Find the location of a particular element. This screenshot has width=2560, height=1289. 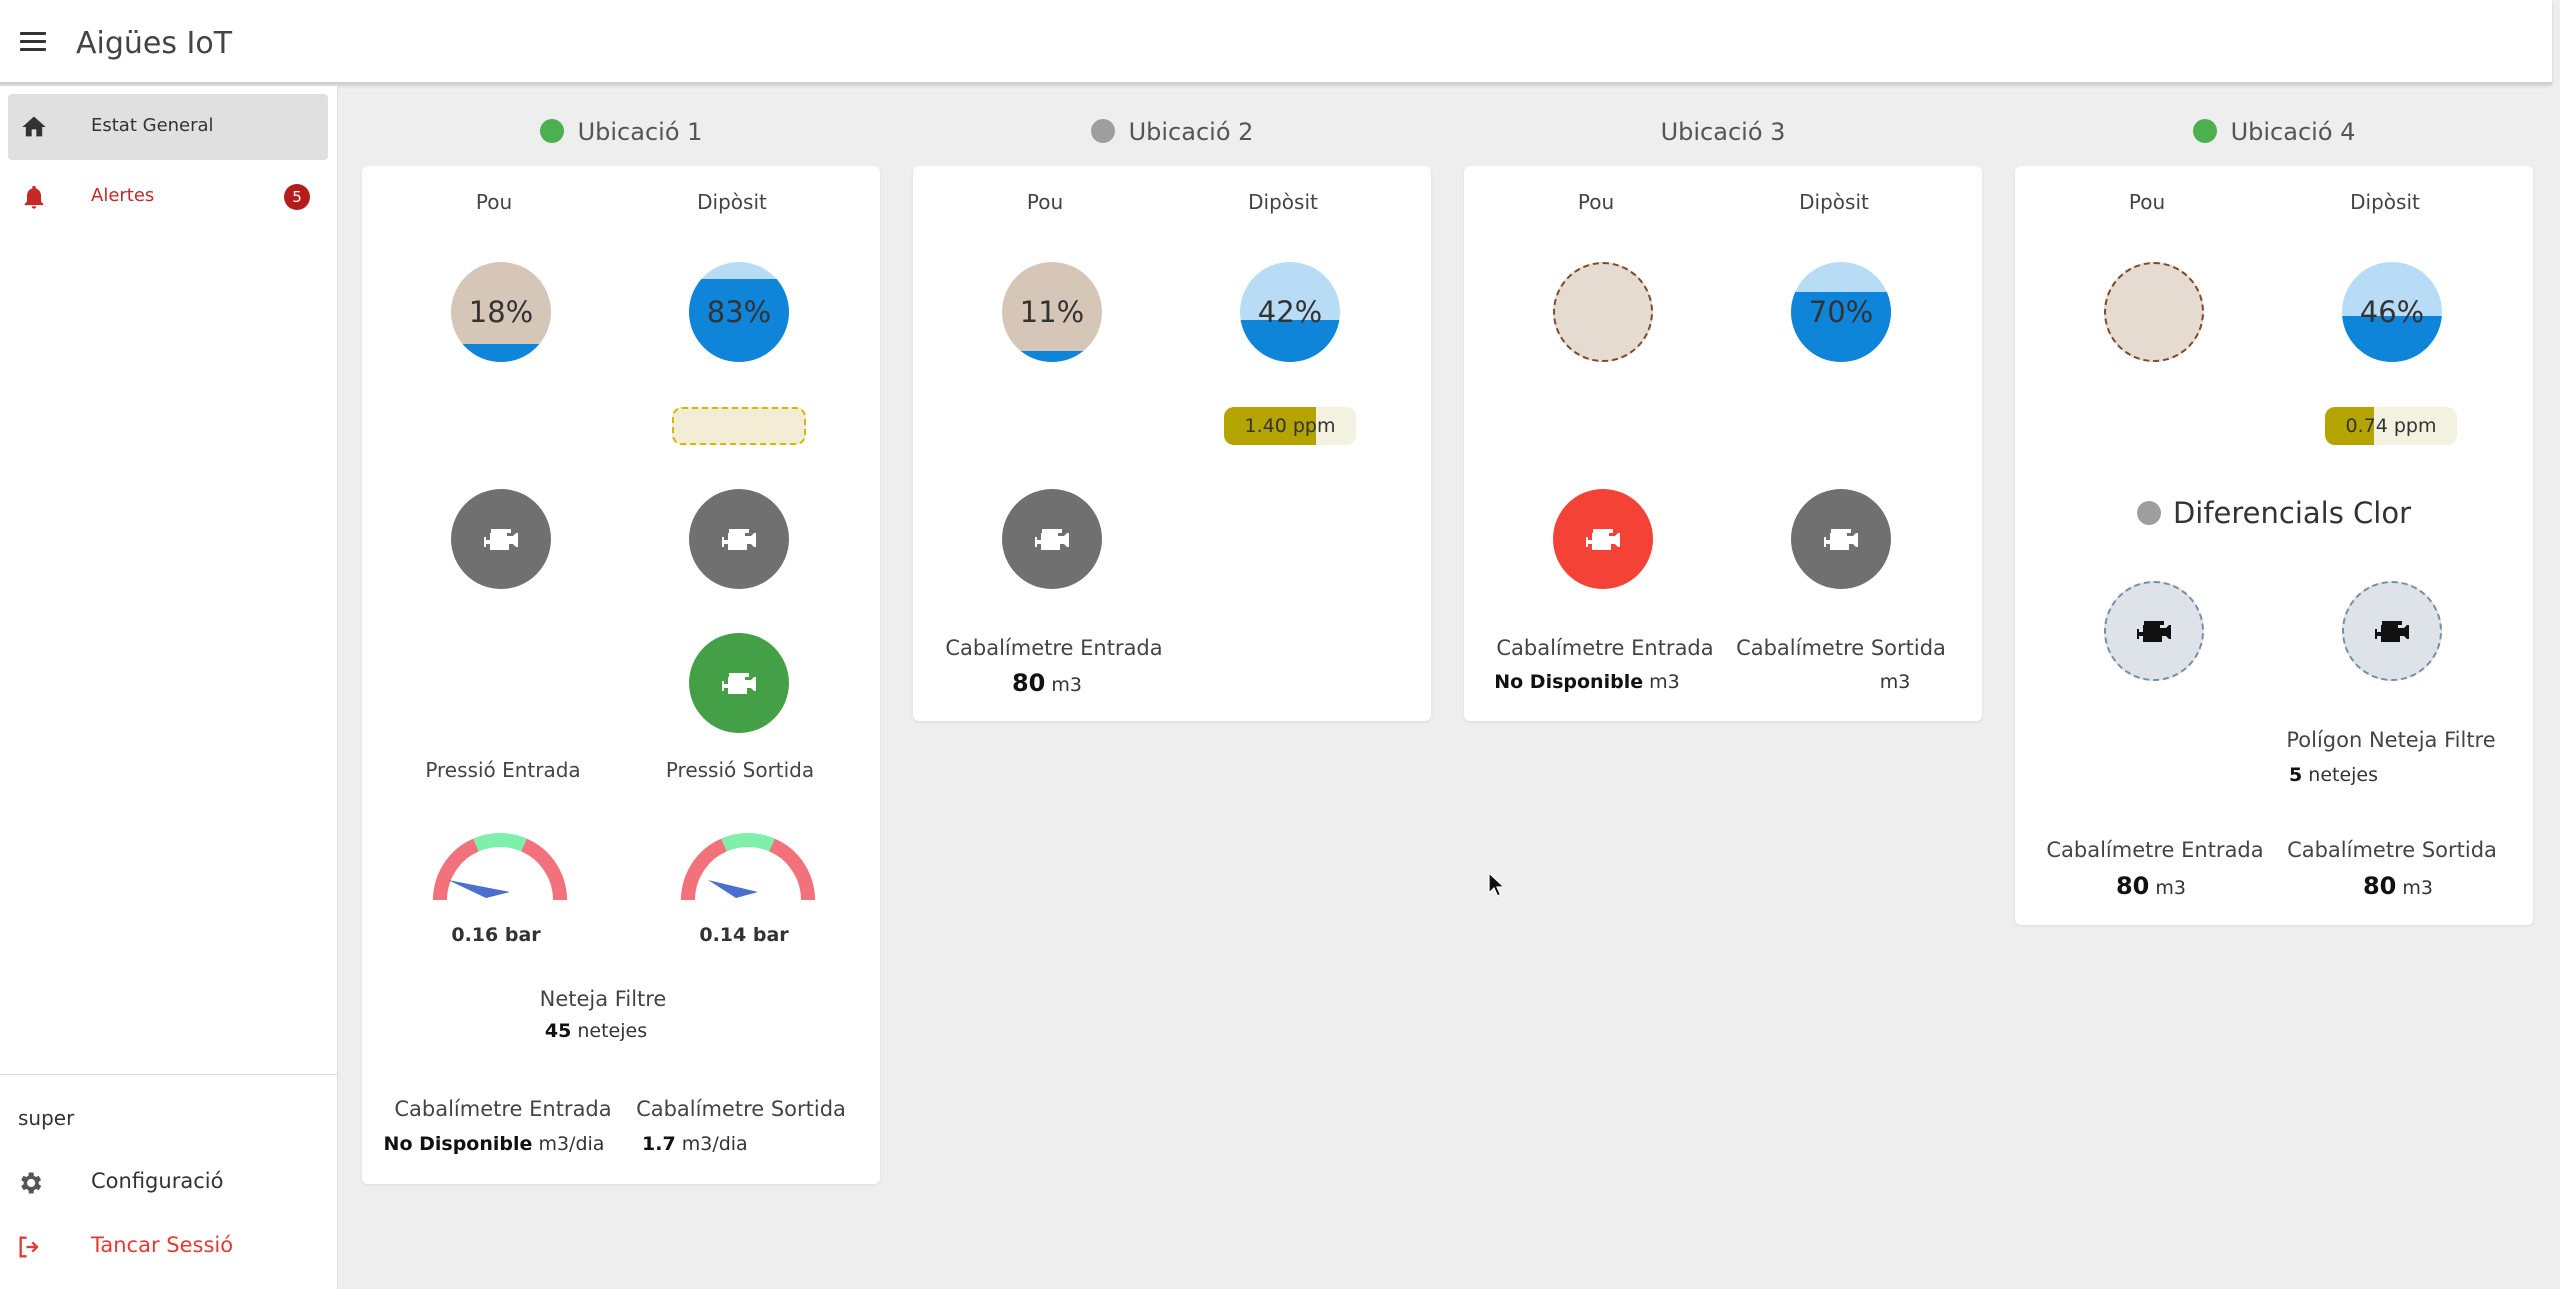

level-percent: 46% is located at coordinates (2392, 312).